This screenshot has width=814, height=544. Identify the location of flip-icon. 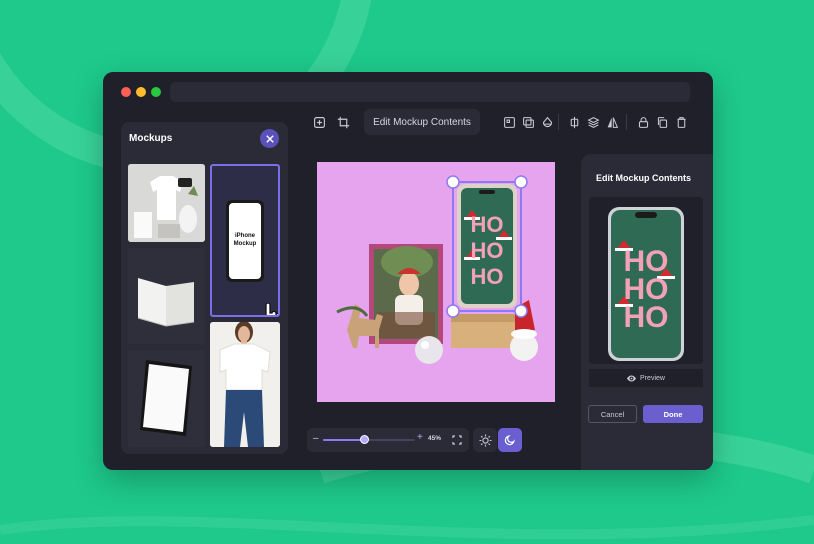
(612, 122).